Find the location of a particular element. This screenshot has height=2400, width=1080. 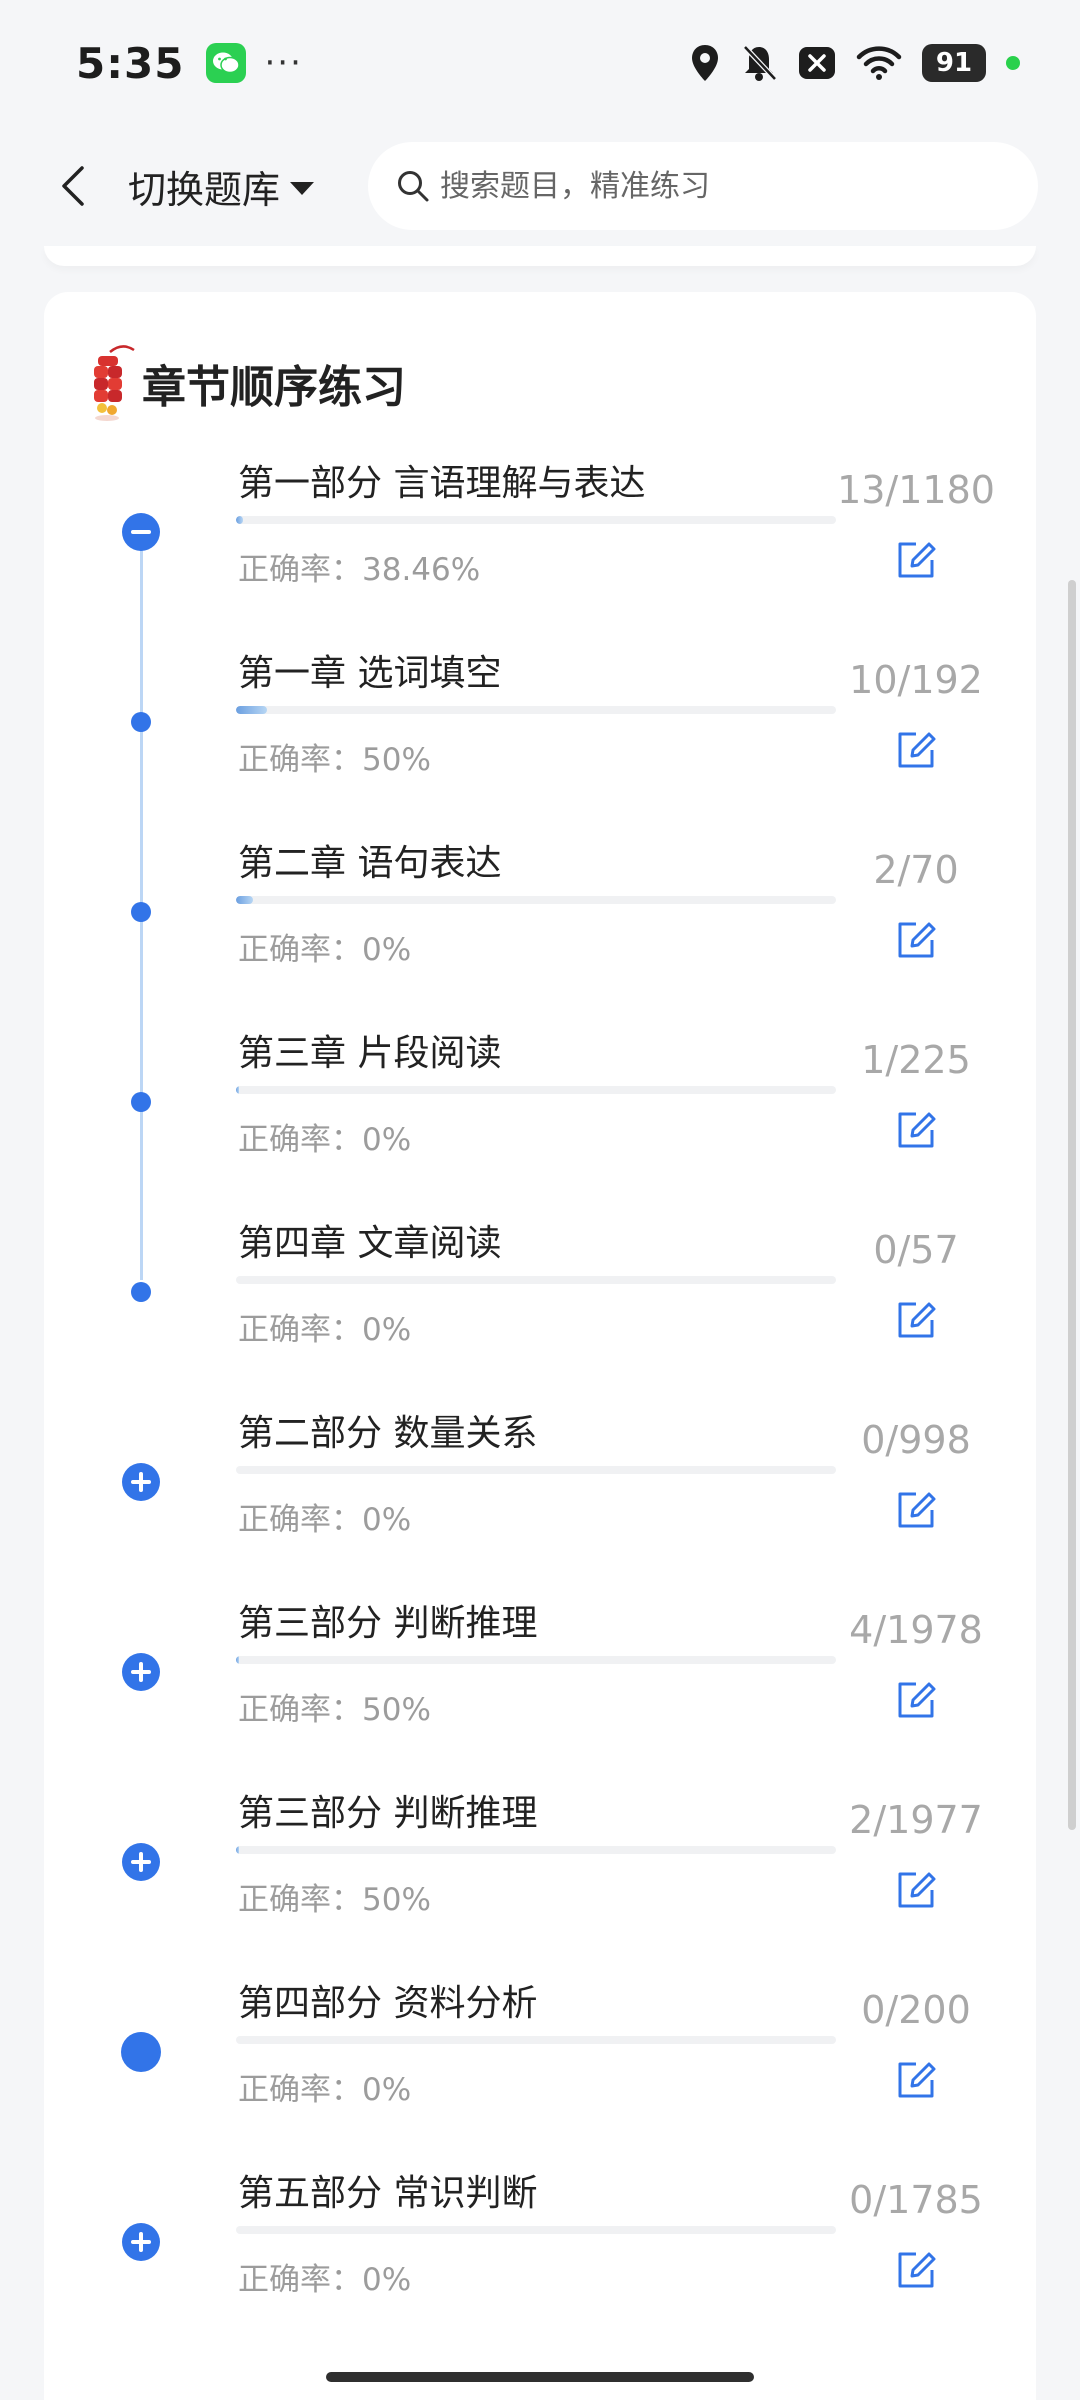

accuracy-text: 正确率：38.46% is located at coordinates (359, 570).